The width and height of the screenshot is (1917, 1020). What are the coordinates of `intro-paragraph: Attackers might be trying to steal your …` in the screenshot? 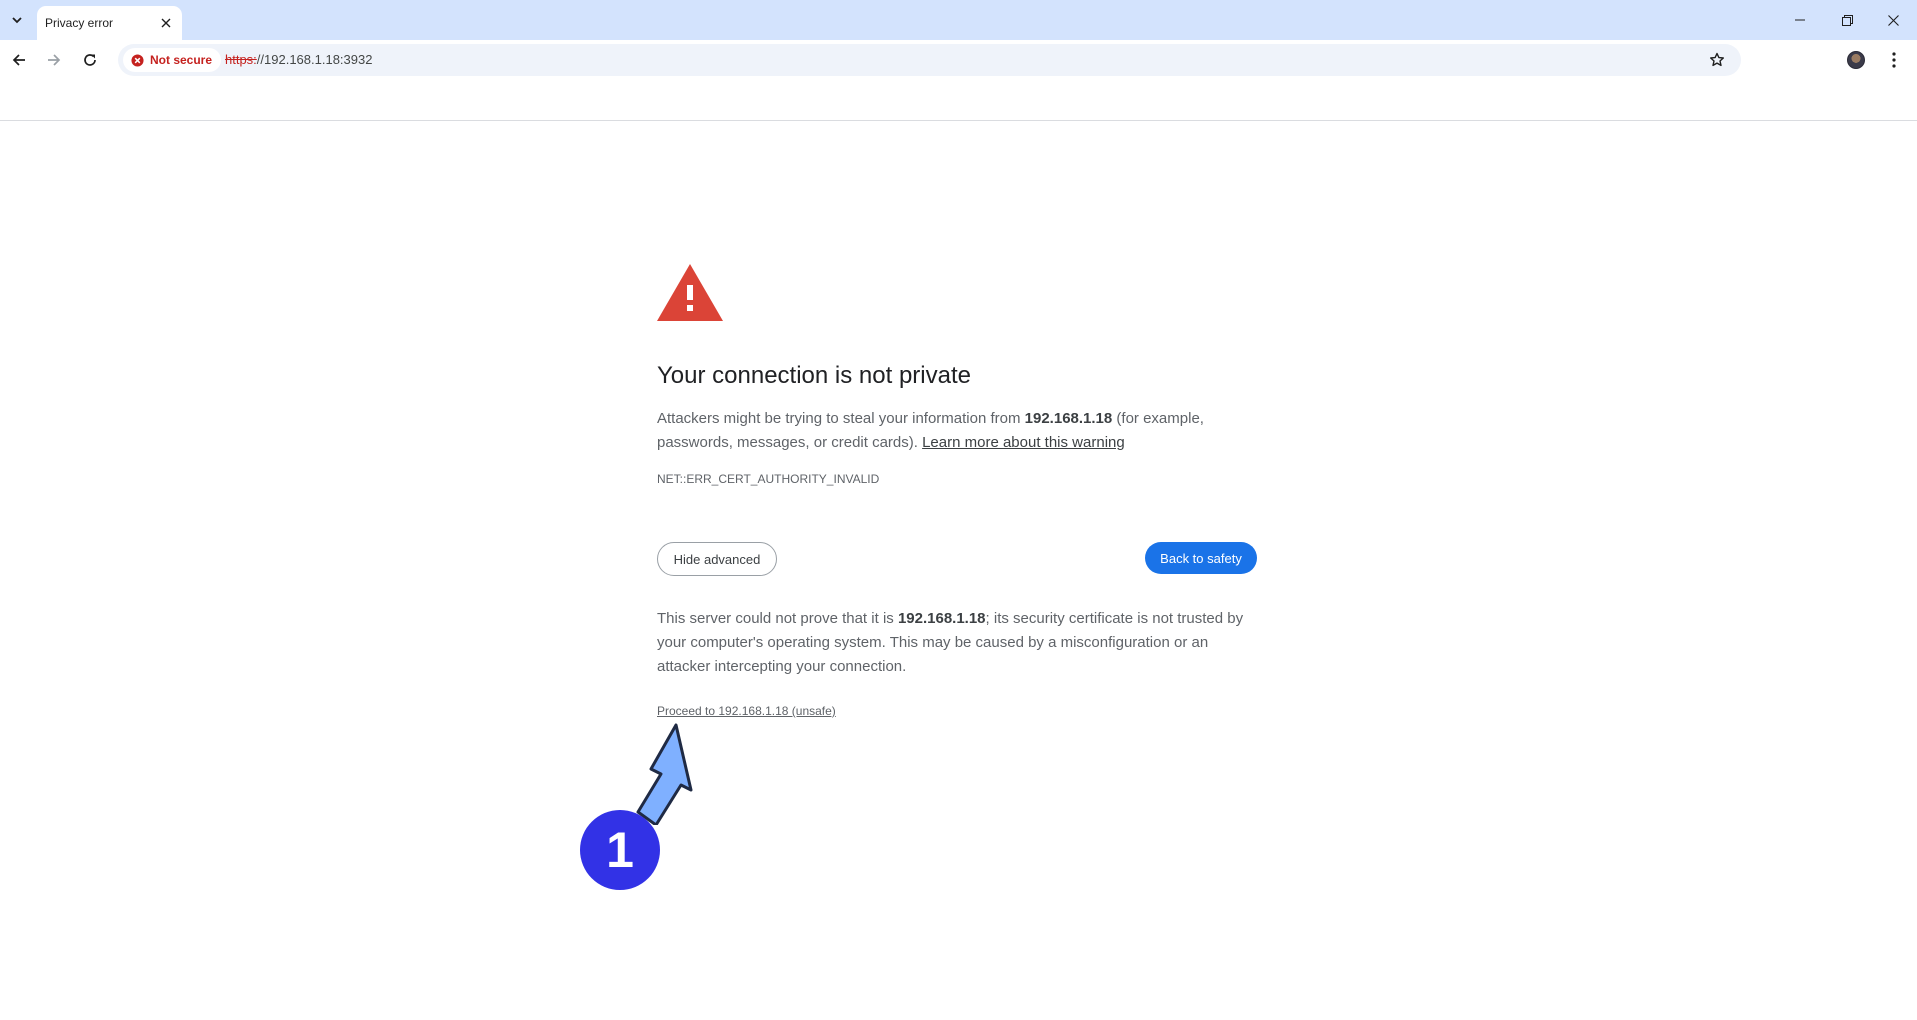 It's located at (957, 431).